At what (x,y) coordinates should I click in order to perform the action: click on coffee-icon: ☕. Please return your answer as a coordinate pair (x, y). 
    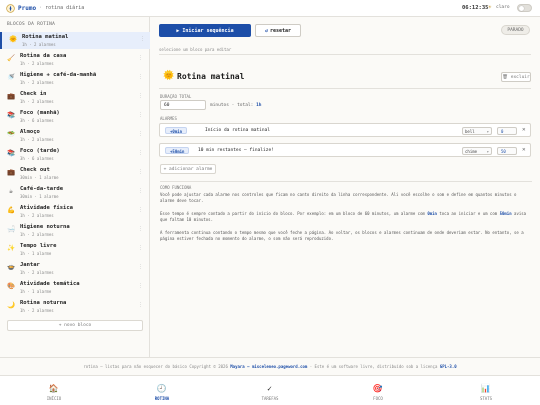
    Looking at the image, I should click on (11, 191).